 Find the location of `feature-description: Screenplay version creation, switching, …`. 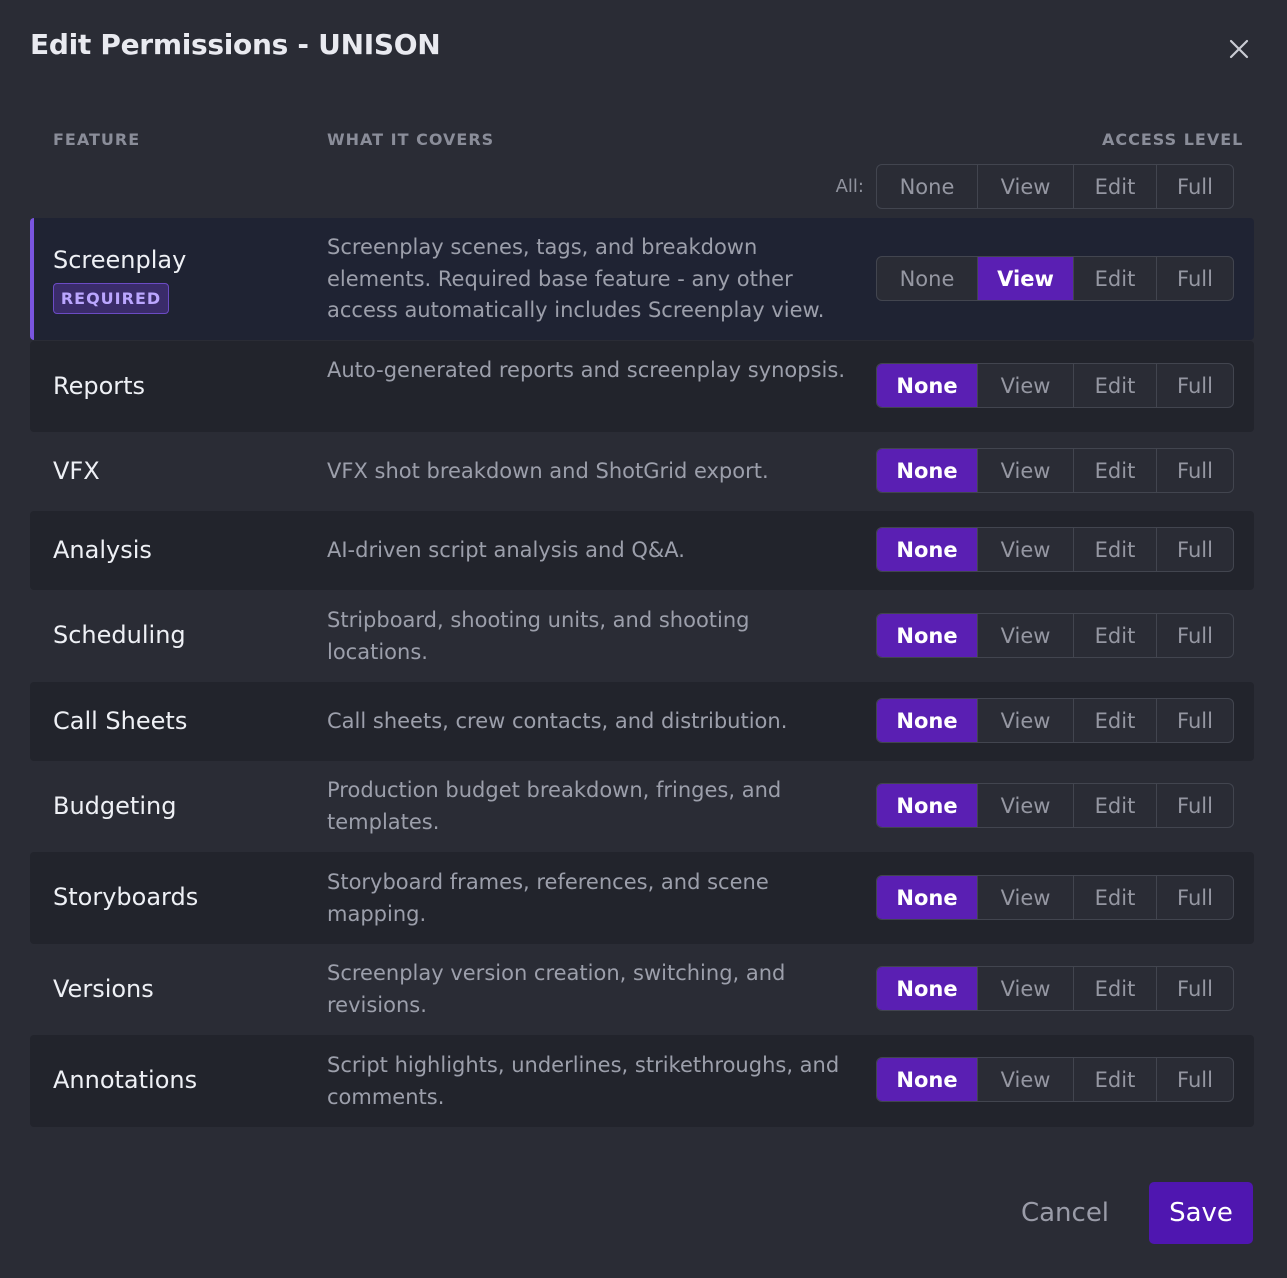

feature-description: Screenplay version creation, switching, … is located at coordinates (556, 989).